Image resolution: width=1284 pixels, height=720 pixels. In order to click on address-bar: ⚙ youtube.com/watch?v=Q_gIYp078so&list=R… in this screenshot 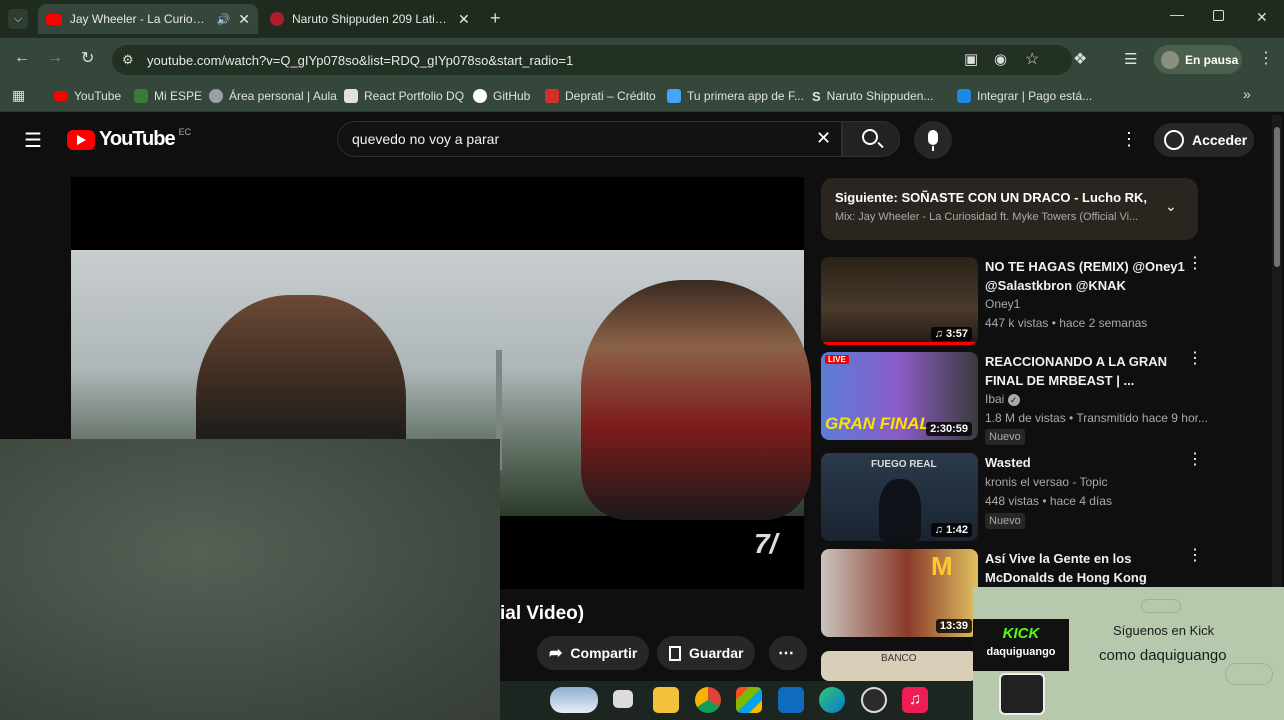, I will do `click(592, 60)`.